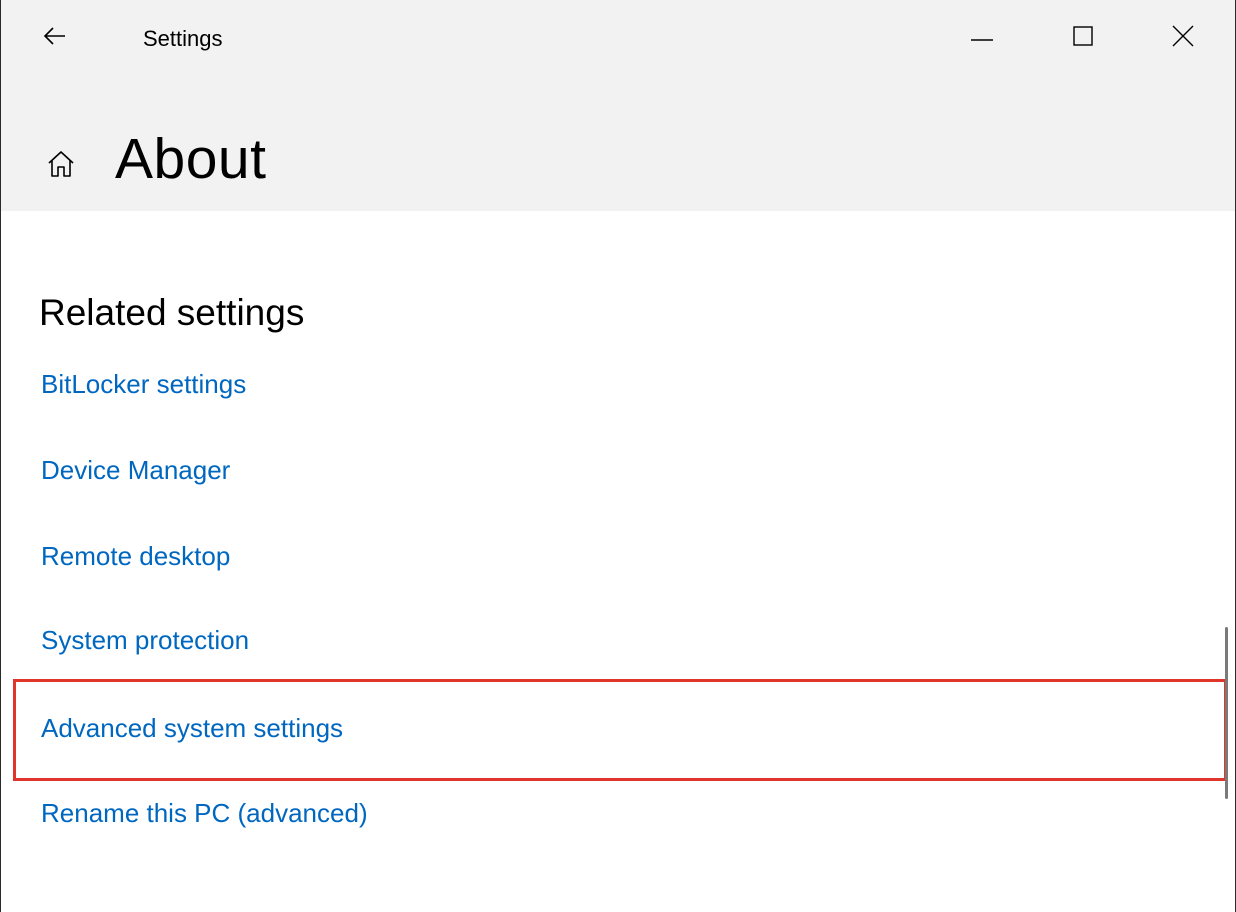  What do you see at coordinates (618, 38) in the screenshot?
I see `title-bar: Settings` at bounding box center [618, 38].